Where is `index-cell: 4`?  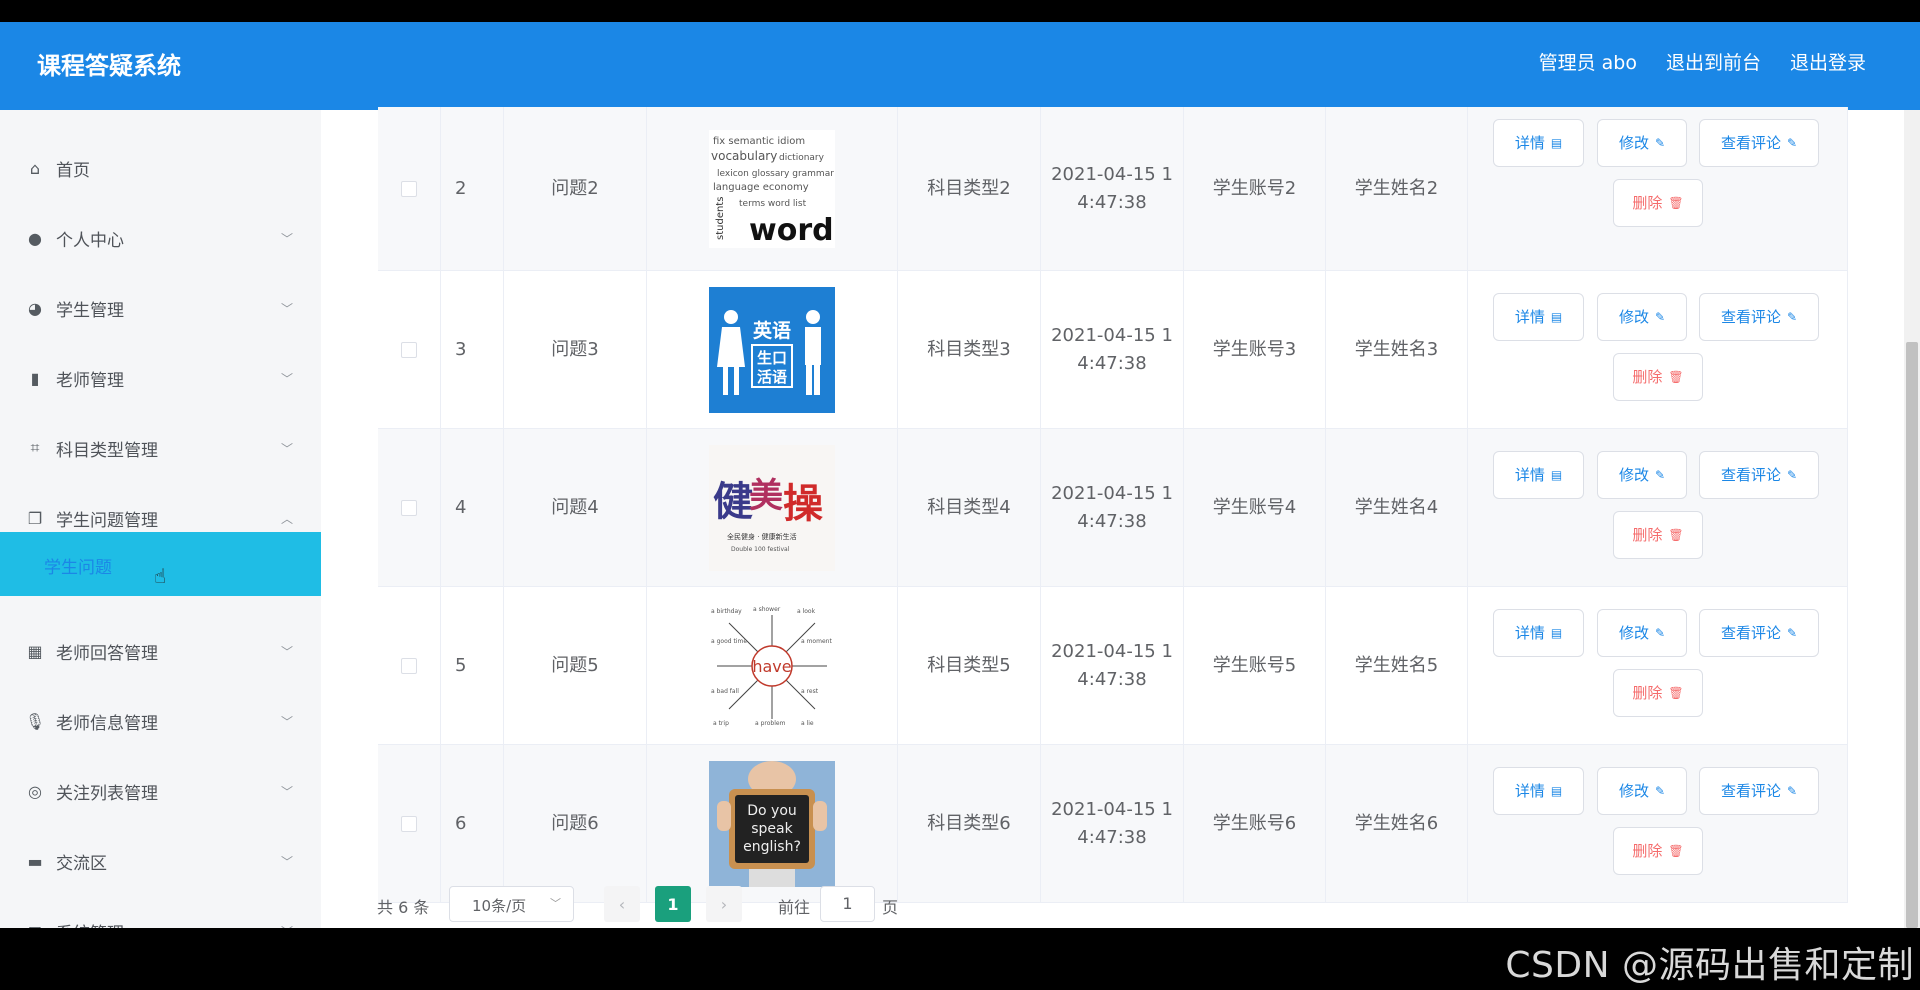 index-cell: 4 is located at coordinates (472, 507).